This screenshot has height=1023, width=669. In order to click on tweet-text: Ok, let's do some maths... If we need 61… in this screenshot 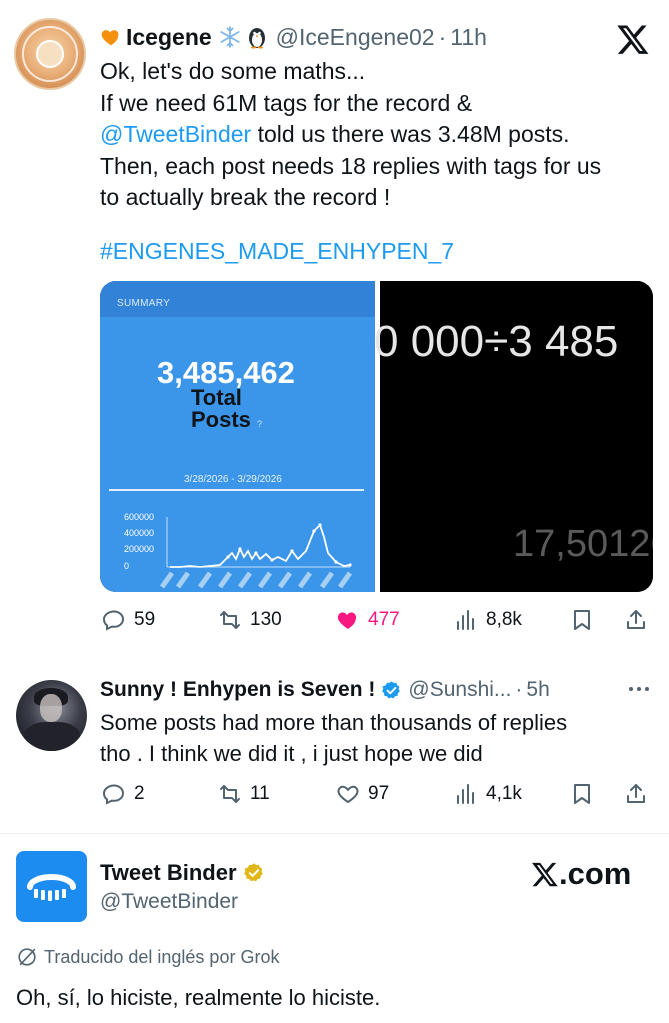, I will do `click(380, 135)`.